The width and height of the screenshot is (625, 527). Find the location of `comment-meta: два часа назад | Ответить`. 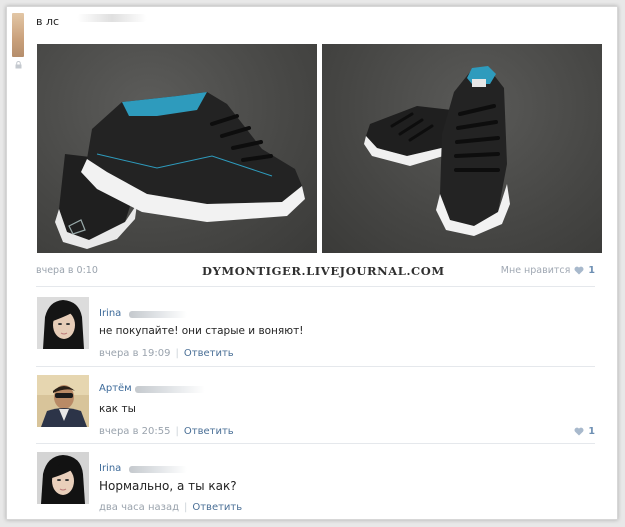

comment-meta: два часа назад | Ответить is located at coordinates (171, 507).